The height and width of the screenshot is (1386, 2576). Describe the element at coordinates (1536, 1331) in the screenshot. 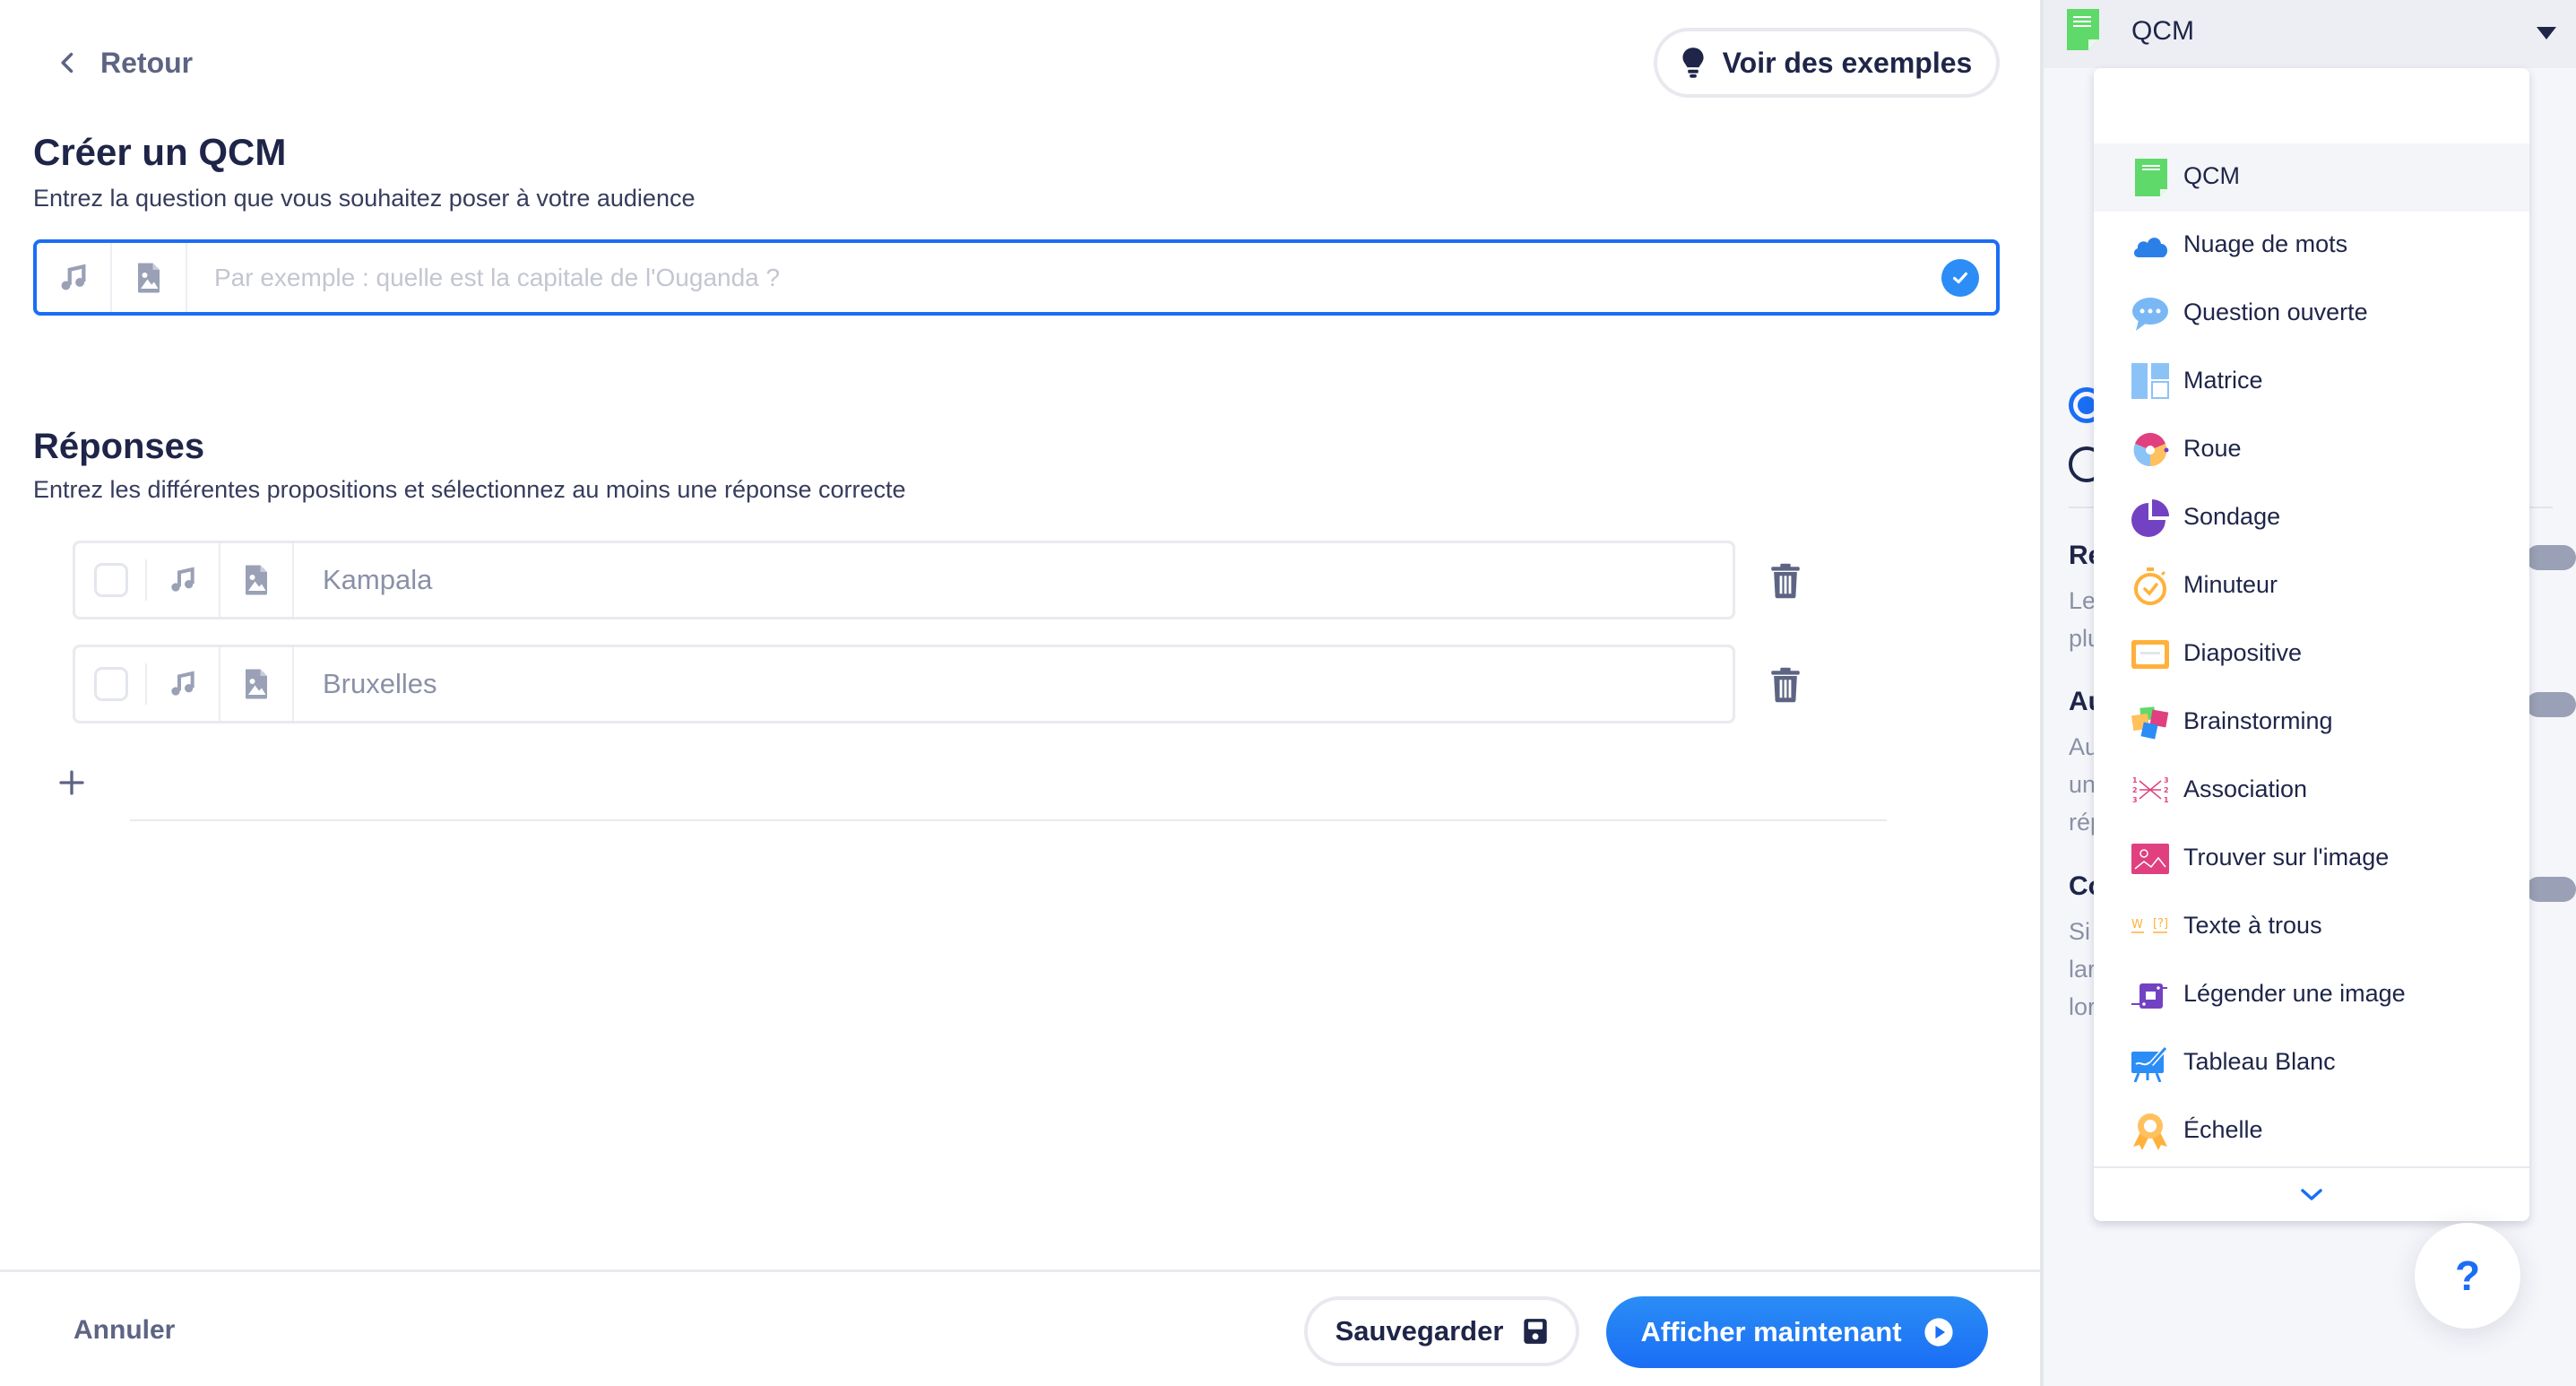

I see `floppy-disk-icon` at that location.